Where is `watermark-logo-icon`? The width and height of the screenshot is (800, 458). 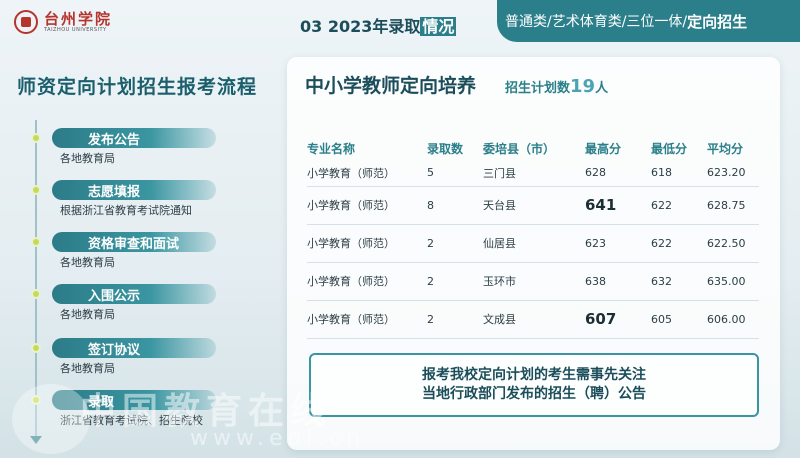 watermark-logo-icon is located at coordinates (51, 419).